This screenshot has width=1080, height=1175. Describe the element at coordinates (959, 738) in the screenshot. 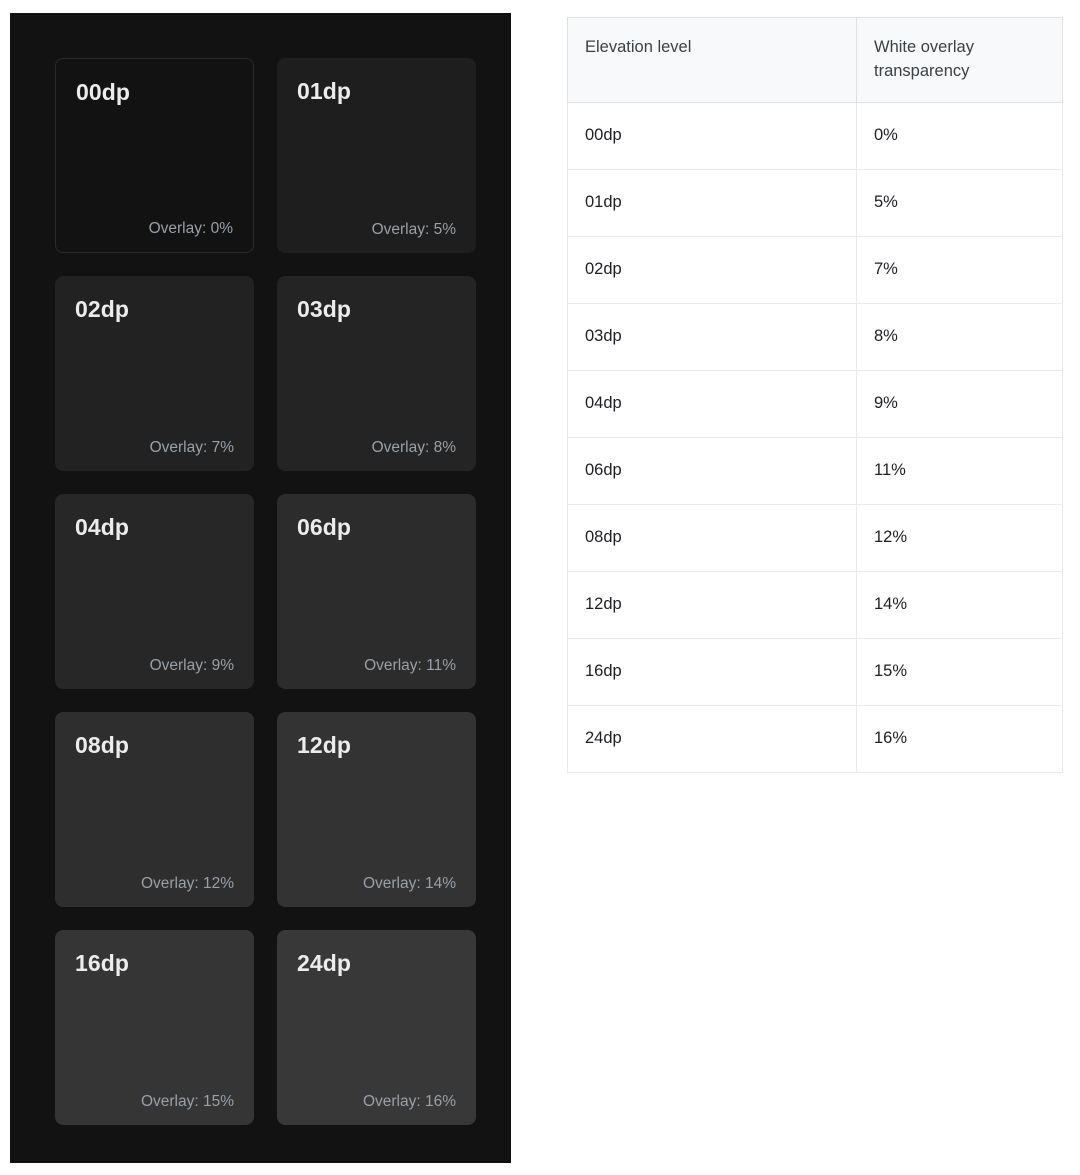

I see `cell-overlay-transparency: 16%` at that location.